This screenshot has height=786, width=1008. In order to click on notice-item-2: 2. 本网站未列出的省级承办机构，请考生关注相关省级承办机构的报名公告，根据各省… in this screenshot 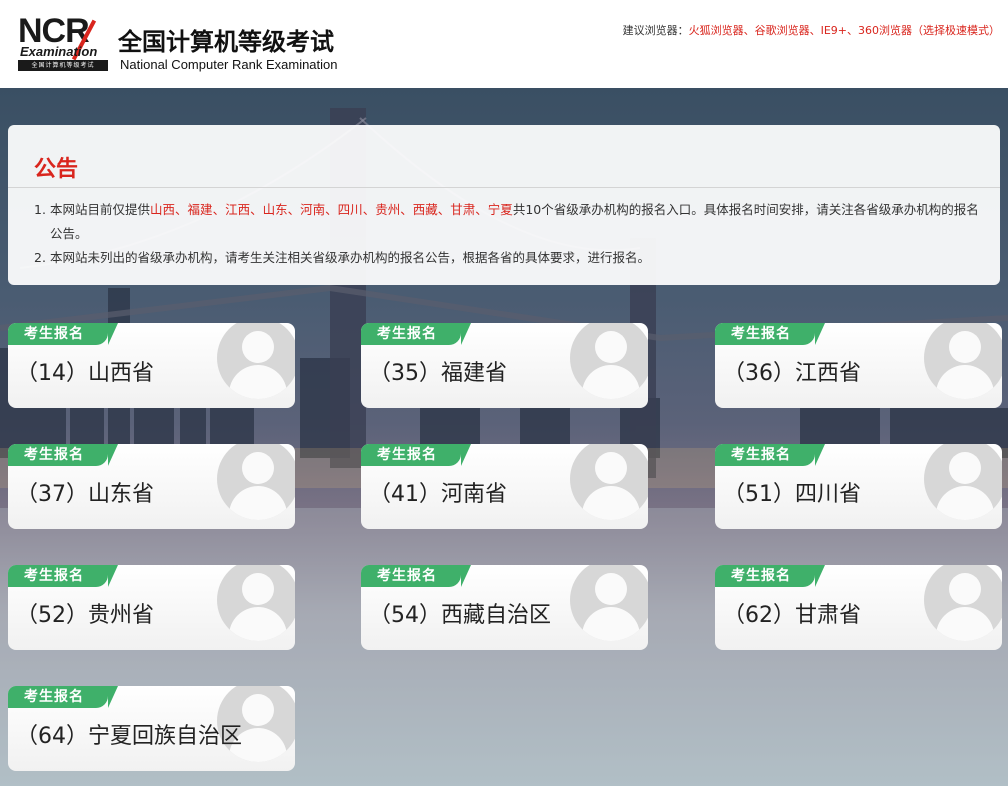, I will do `click(509, 258)`.